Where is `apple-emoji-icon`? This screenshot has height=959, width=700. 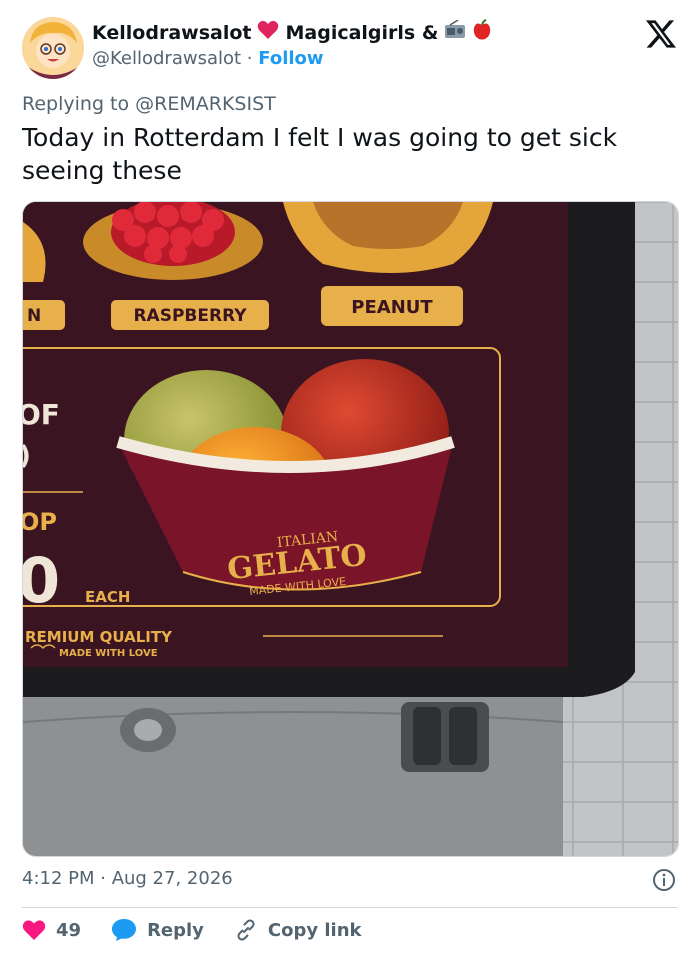 apple-emoji-icon is located at coordinates (482, 32).